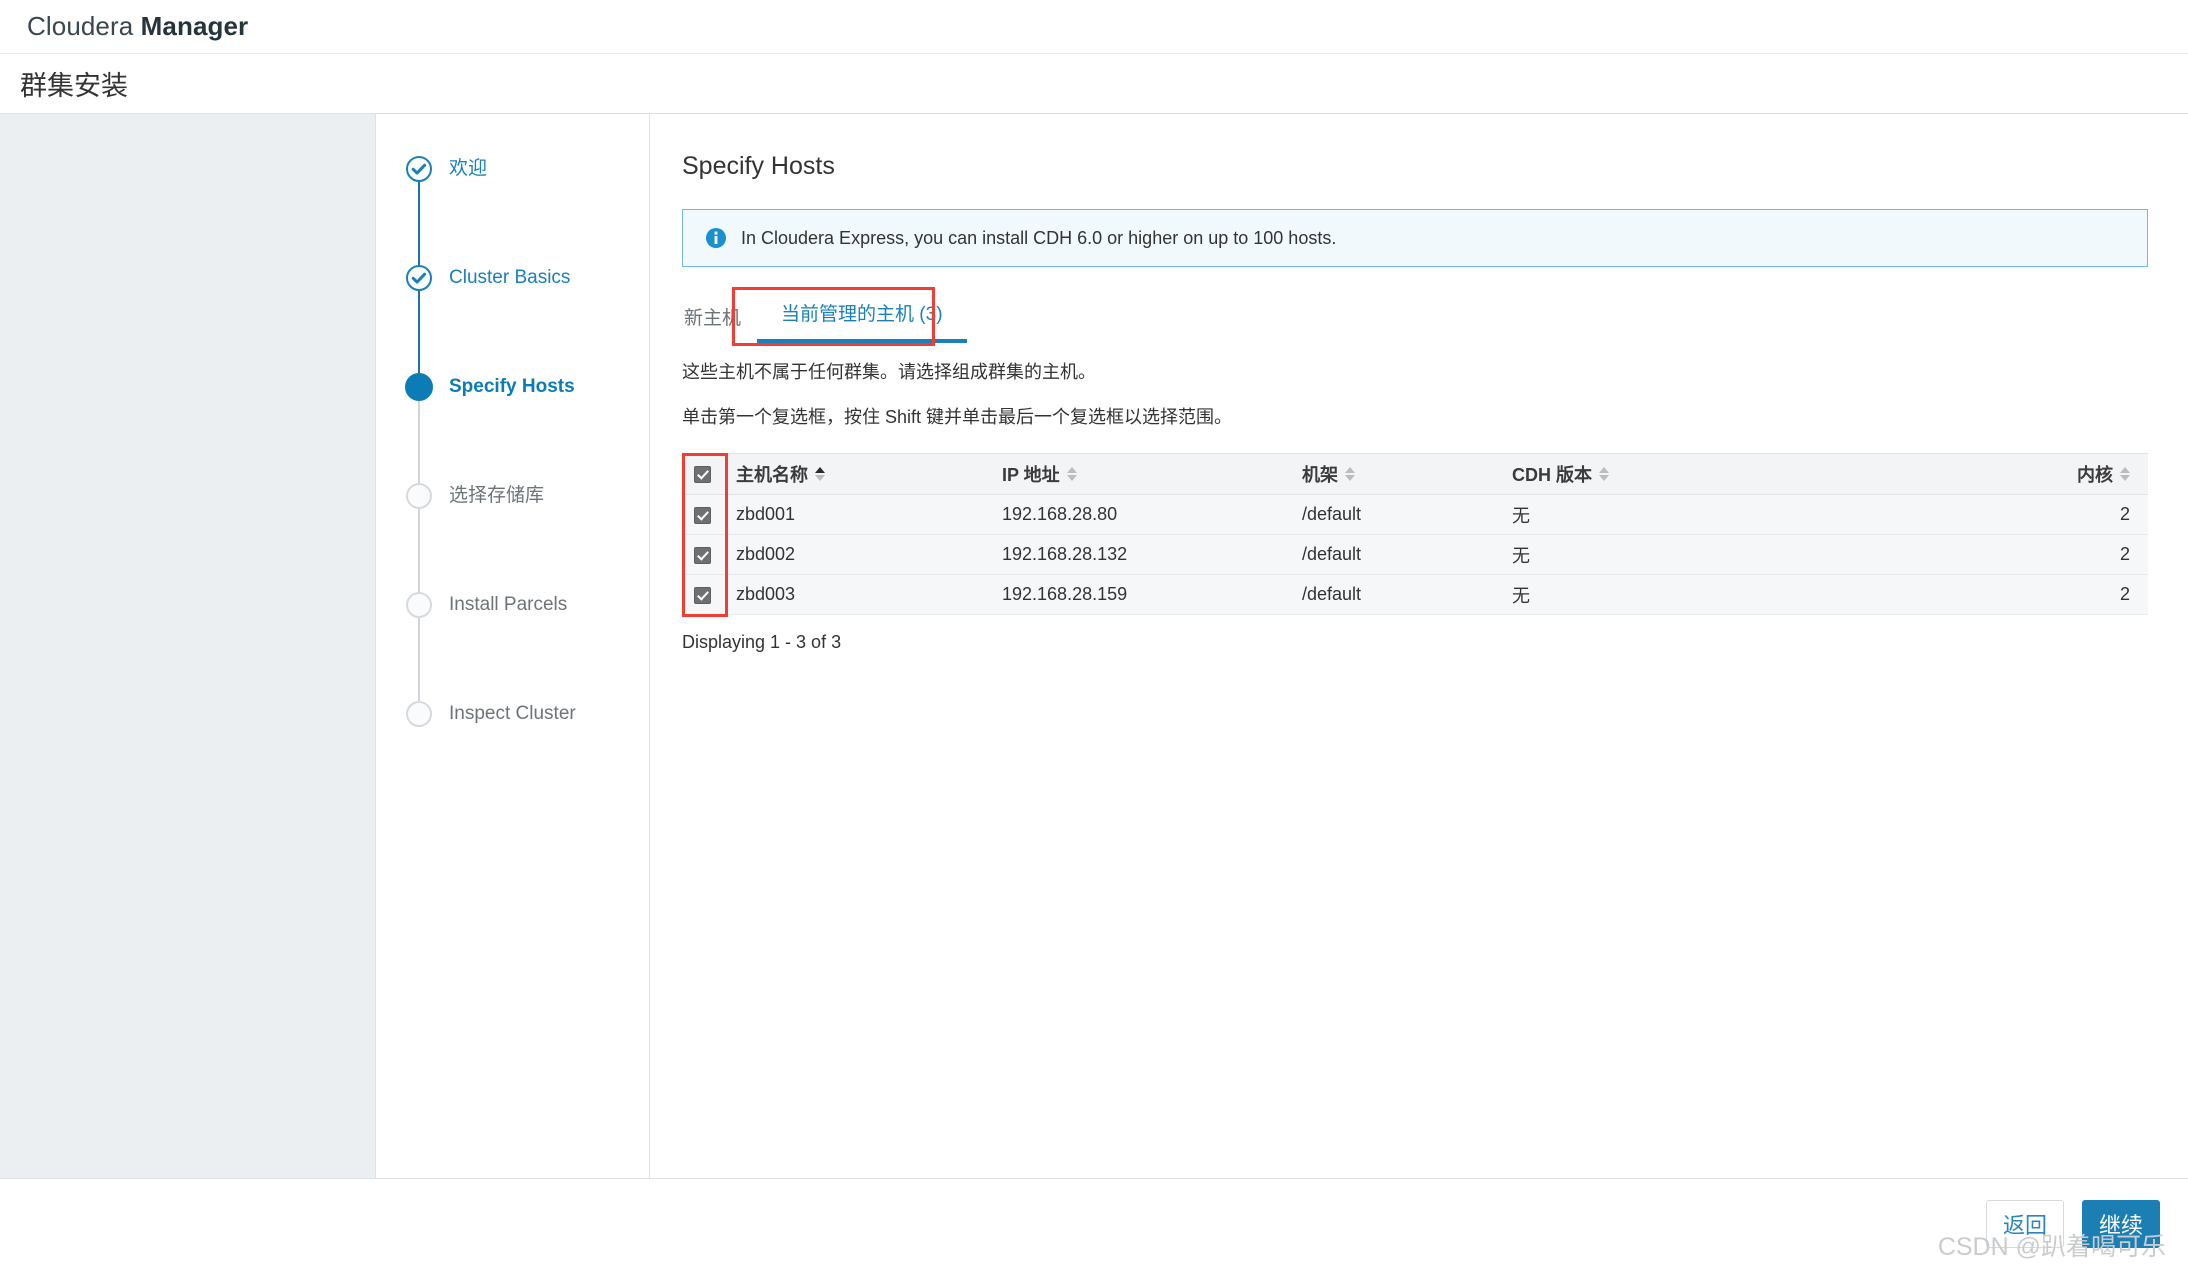 The height and width of the screenshot is (1269, 2188). I want to click on cell-hostname: zbd001, so click(862, 514).